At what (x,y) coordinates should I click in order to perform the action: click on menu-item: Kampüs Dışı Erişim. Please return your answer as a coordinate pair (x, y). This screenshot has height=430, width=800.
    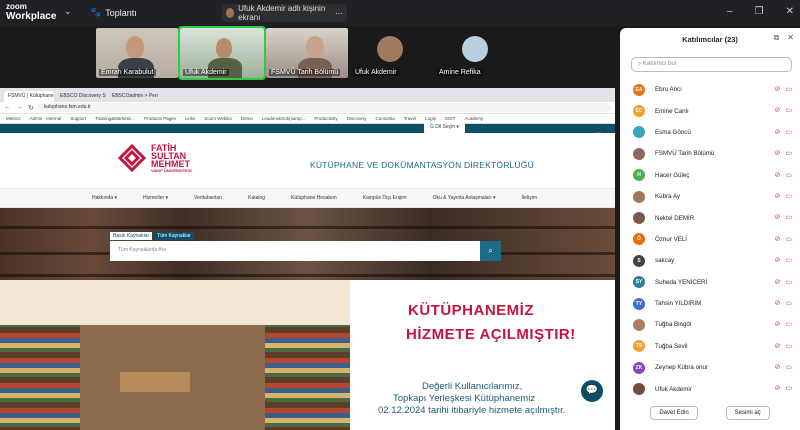
    Looking at the image, I should click on (385, 198).